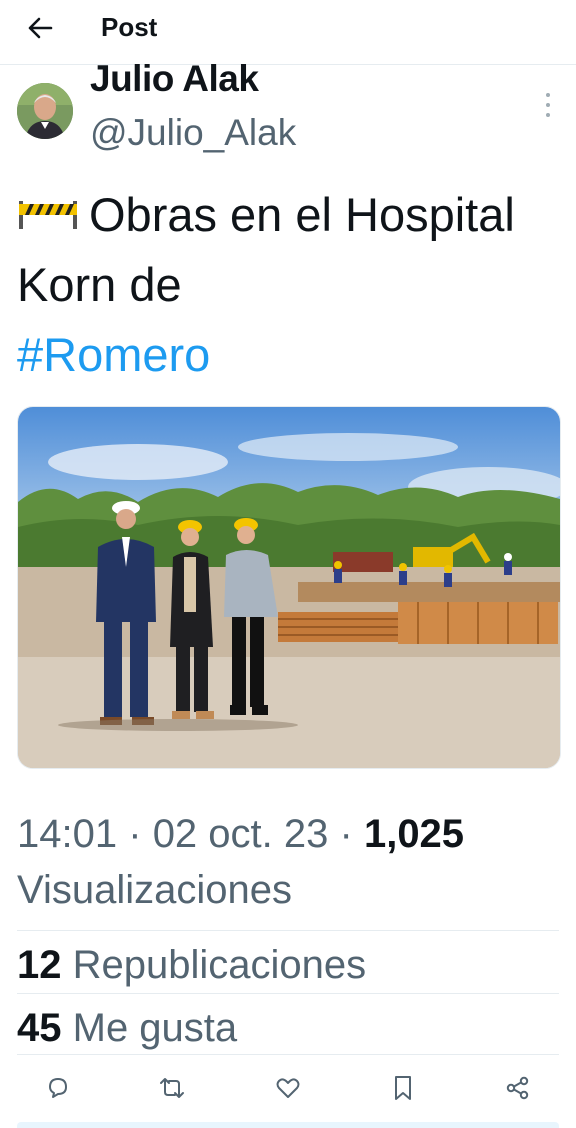 Image resolution: width=576 pixels, height=1128 pixels. What do you see at coordinates (155, 1028) in the screenshot?
I see `likes-label: Me gusta` at bounding box center [155, 1028].